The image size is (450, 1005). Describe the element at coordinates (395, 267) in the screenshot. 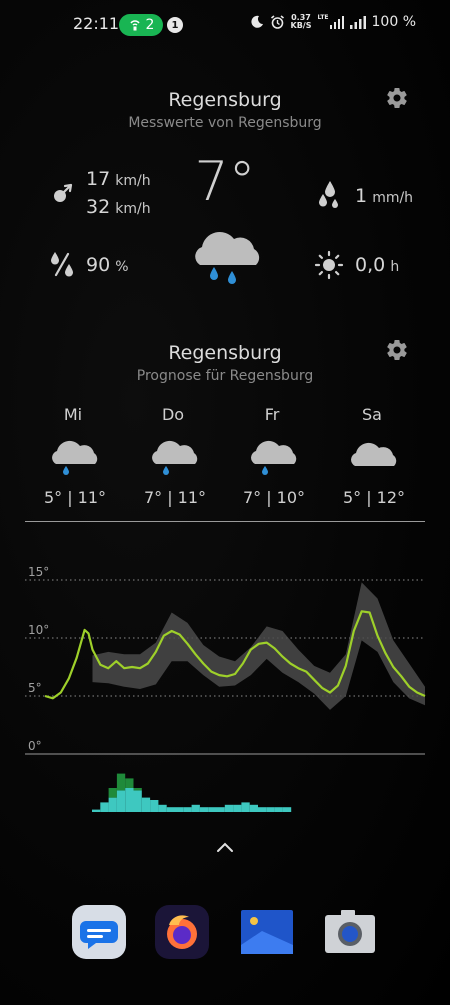

I see `sunshine-unit: h` at that location.